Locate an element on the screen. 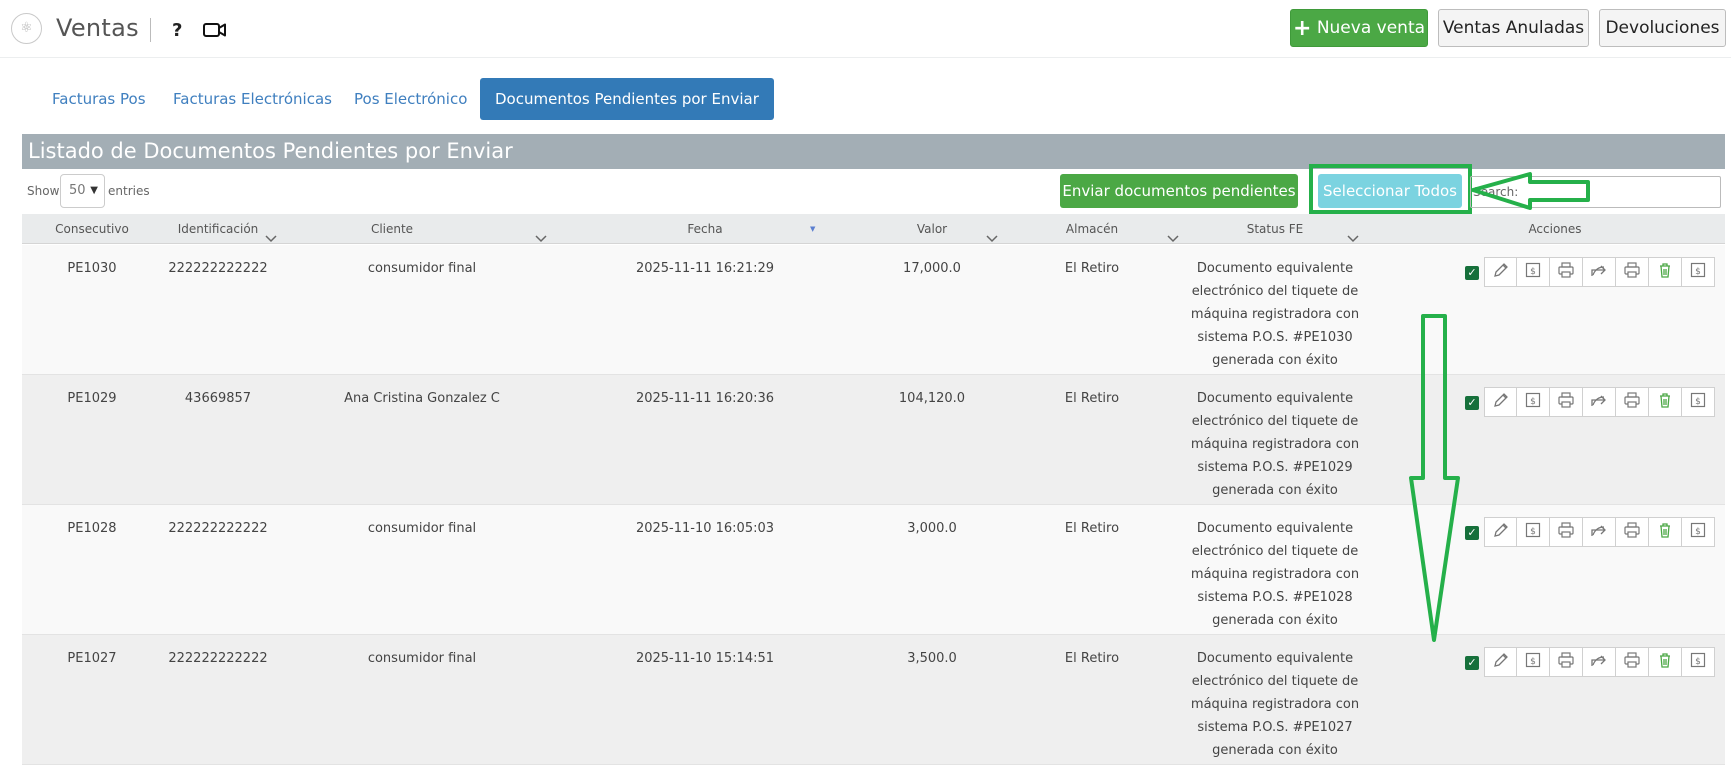 The height and width of the screenshot is (772, 1731). col-cliente: Cliente is located at coordinates (392, 229).